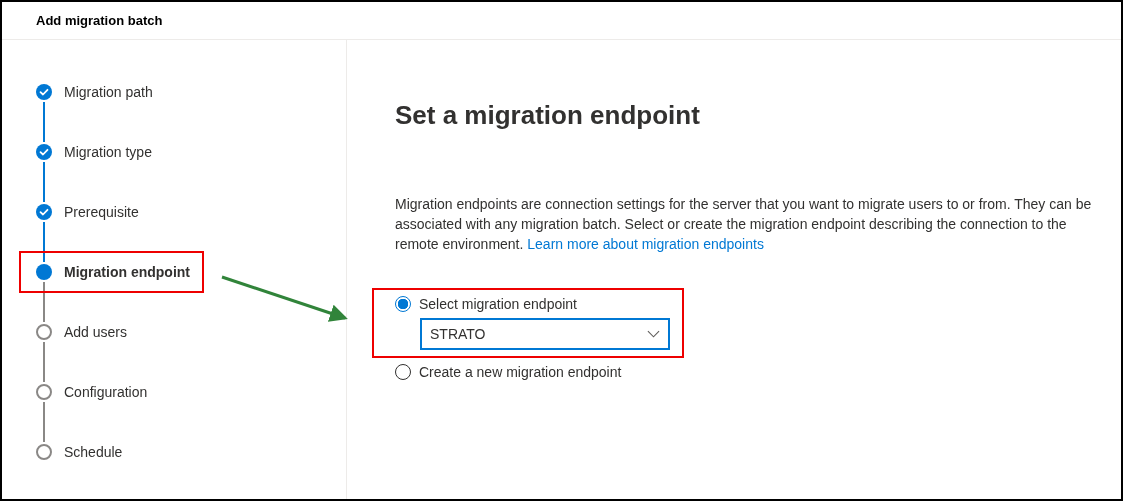  Describe the element at coordinates (498, 304) in the screenshot. I see `option-label: Select migration endpoint` at that location.